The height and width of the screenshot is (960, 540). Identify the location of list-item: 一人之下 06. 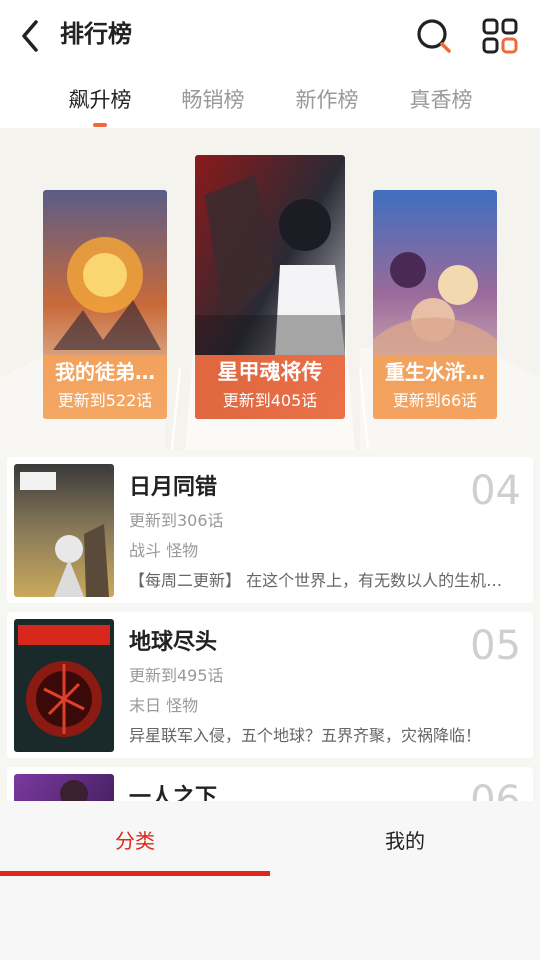
(270, 784).